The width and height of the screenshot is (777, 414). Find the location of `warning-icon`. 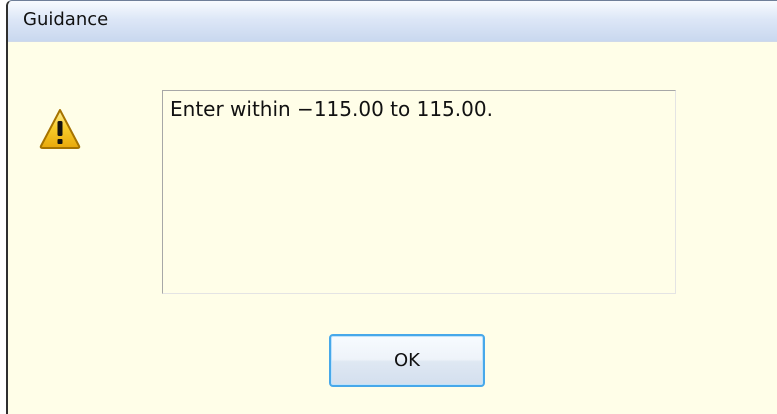

warning-icon is located at coordinates (60, 129).